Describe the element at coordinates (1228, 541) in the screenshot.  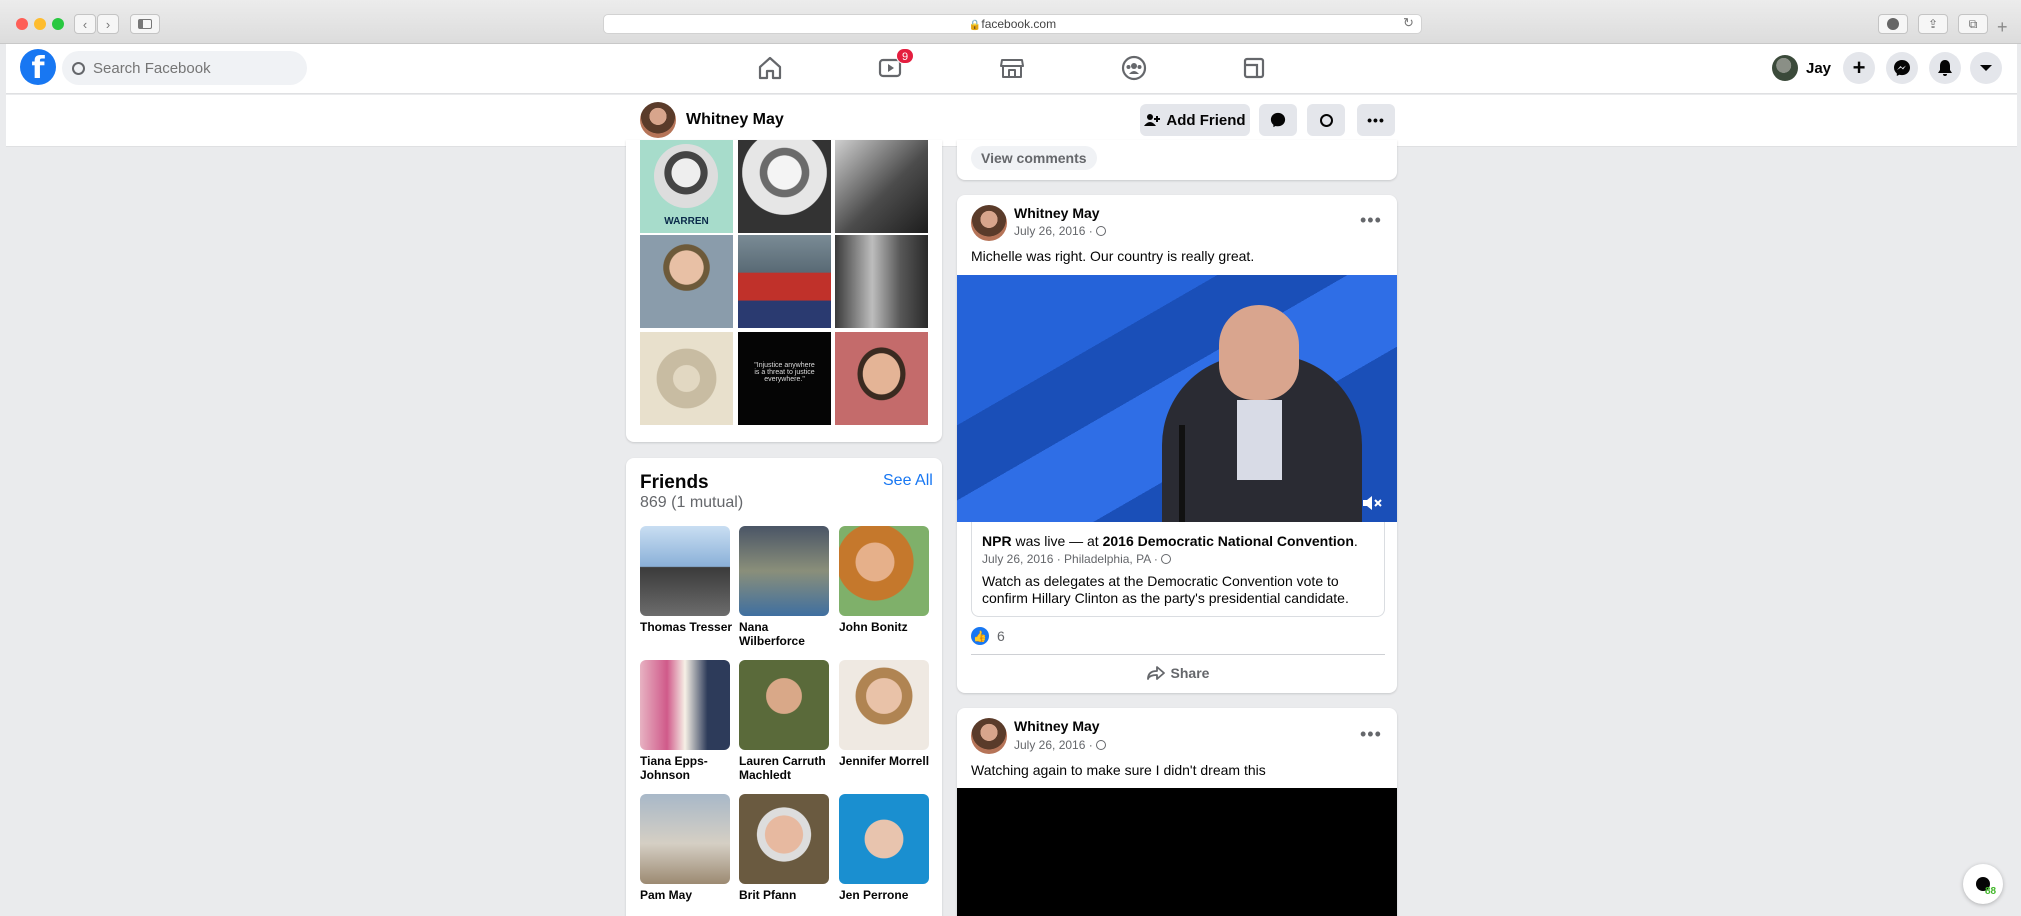
I see `shared-event: 2016 Democratic National Convention` at that location.